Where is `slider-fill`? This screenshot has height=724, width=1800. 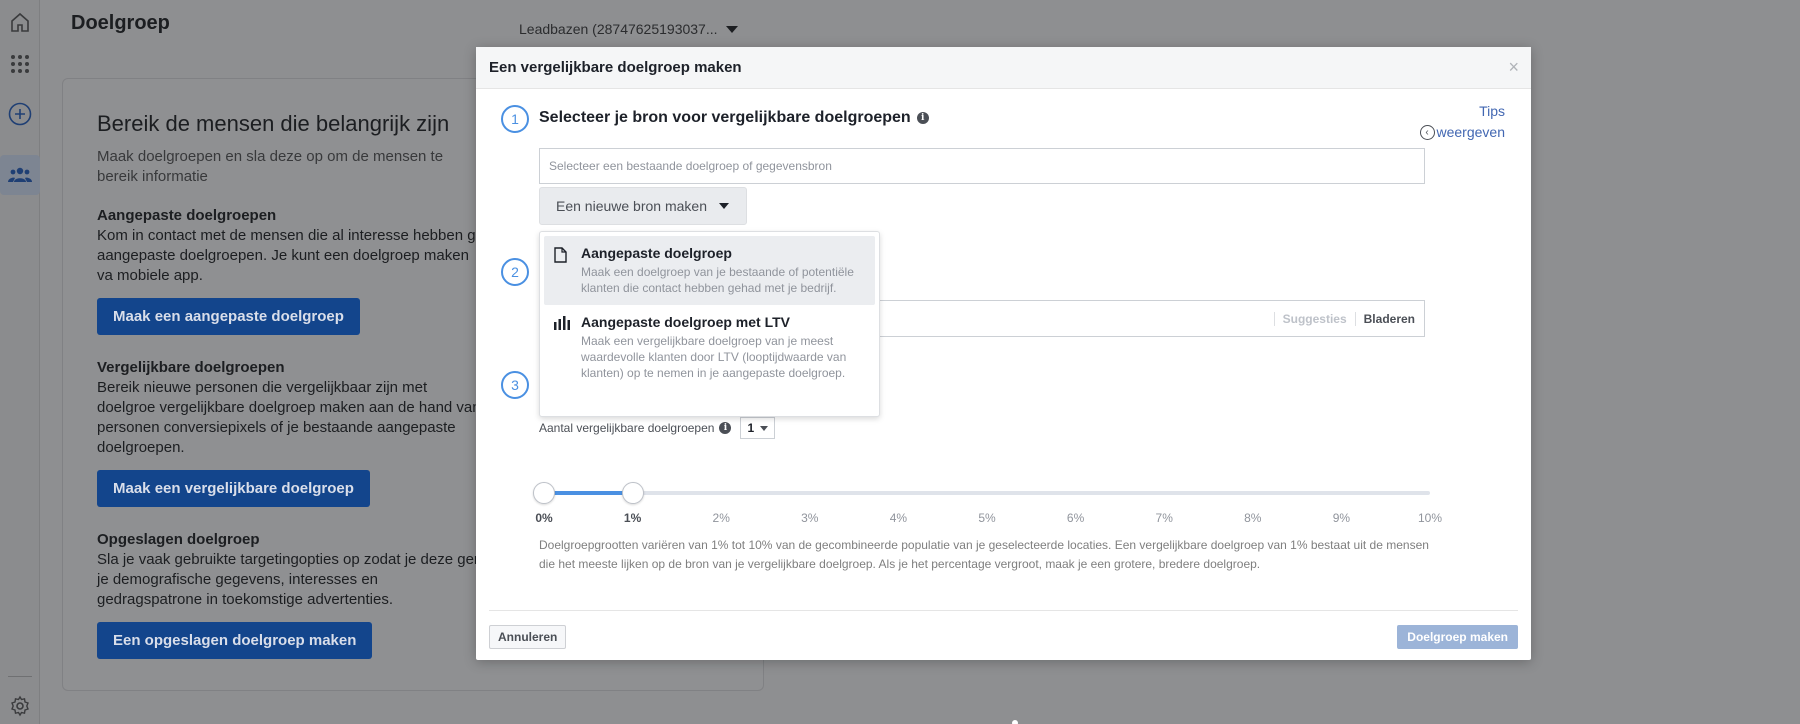
slider-fill is located at coordinates (588, 493).